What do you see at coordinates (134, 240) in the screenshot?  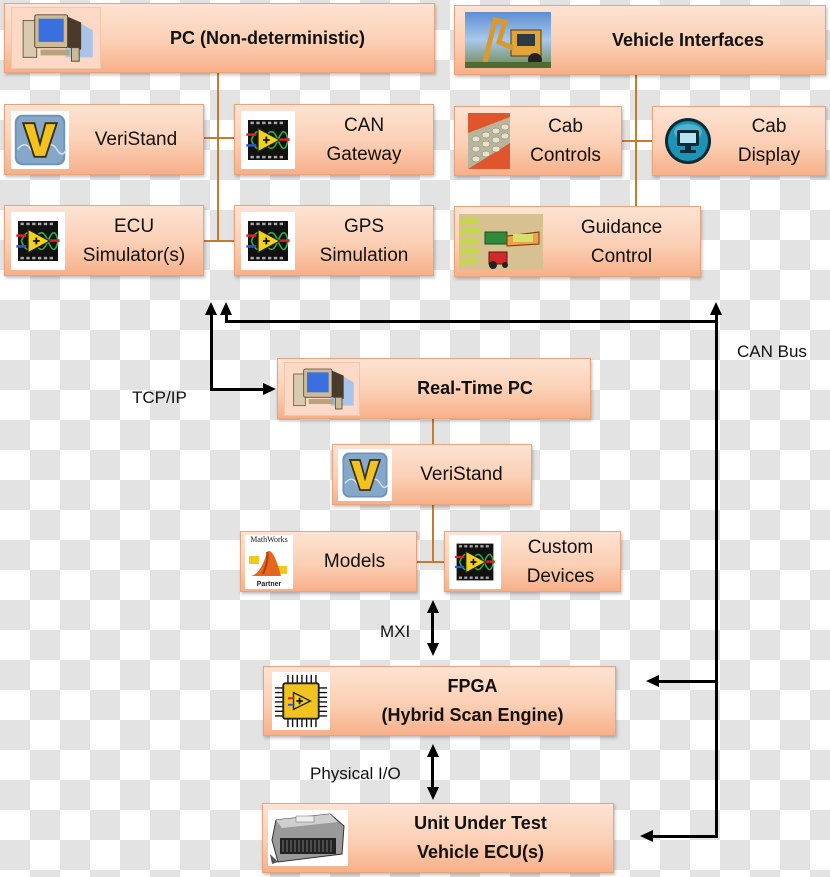 I see `ecu-simulator-label: ECU Simulator(s)` at bounding box center [134, 240].